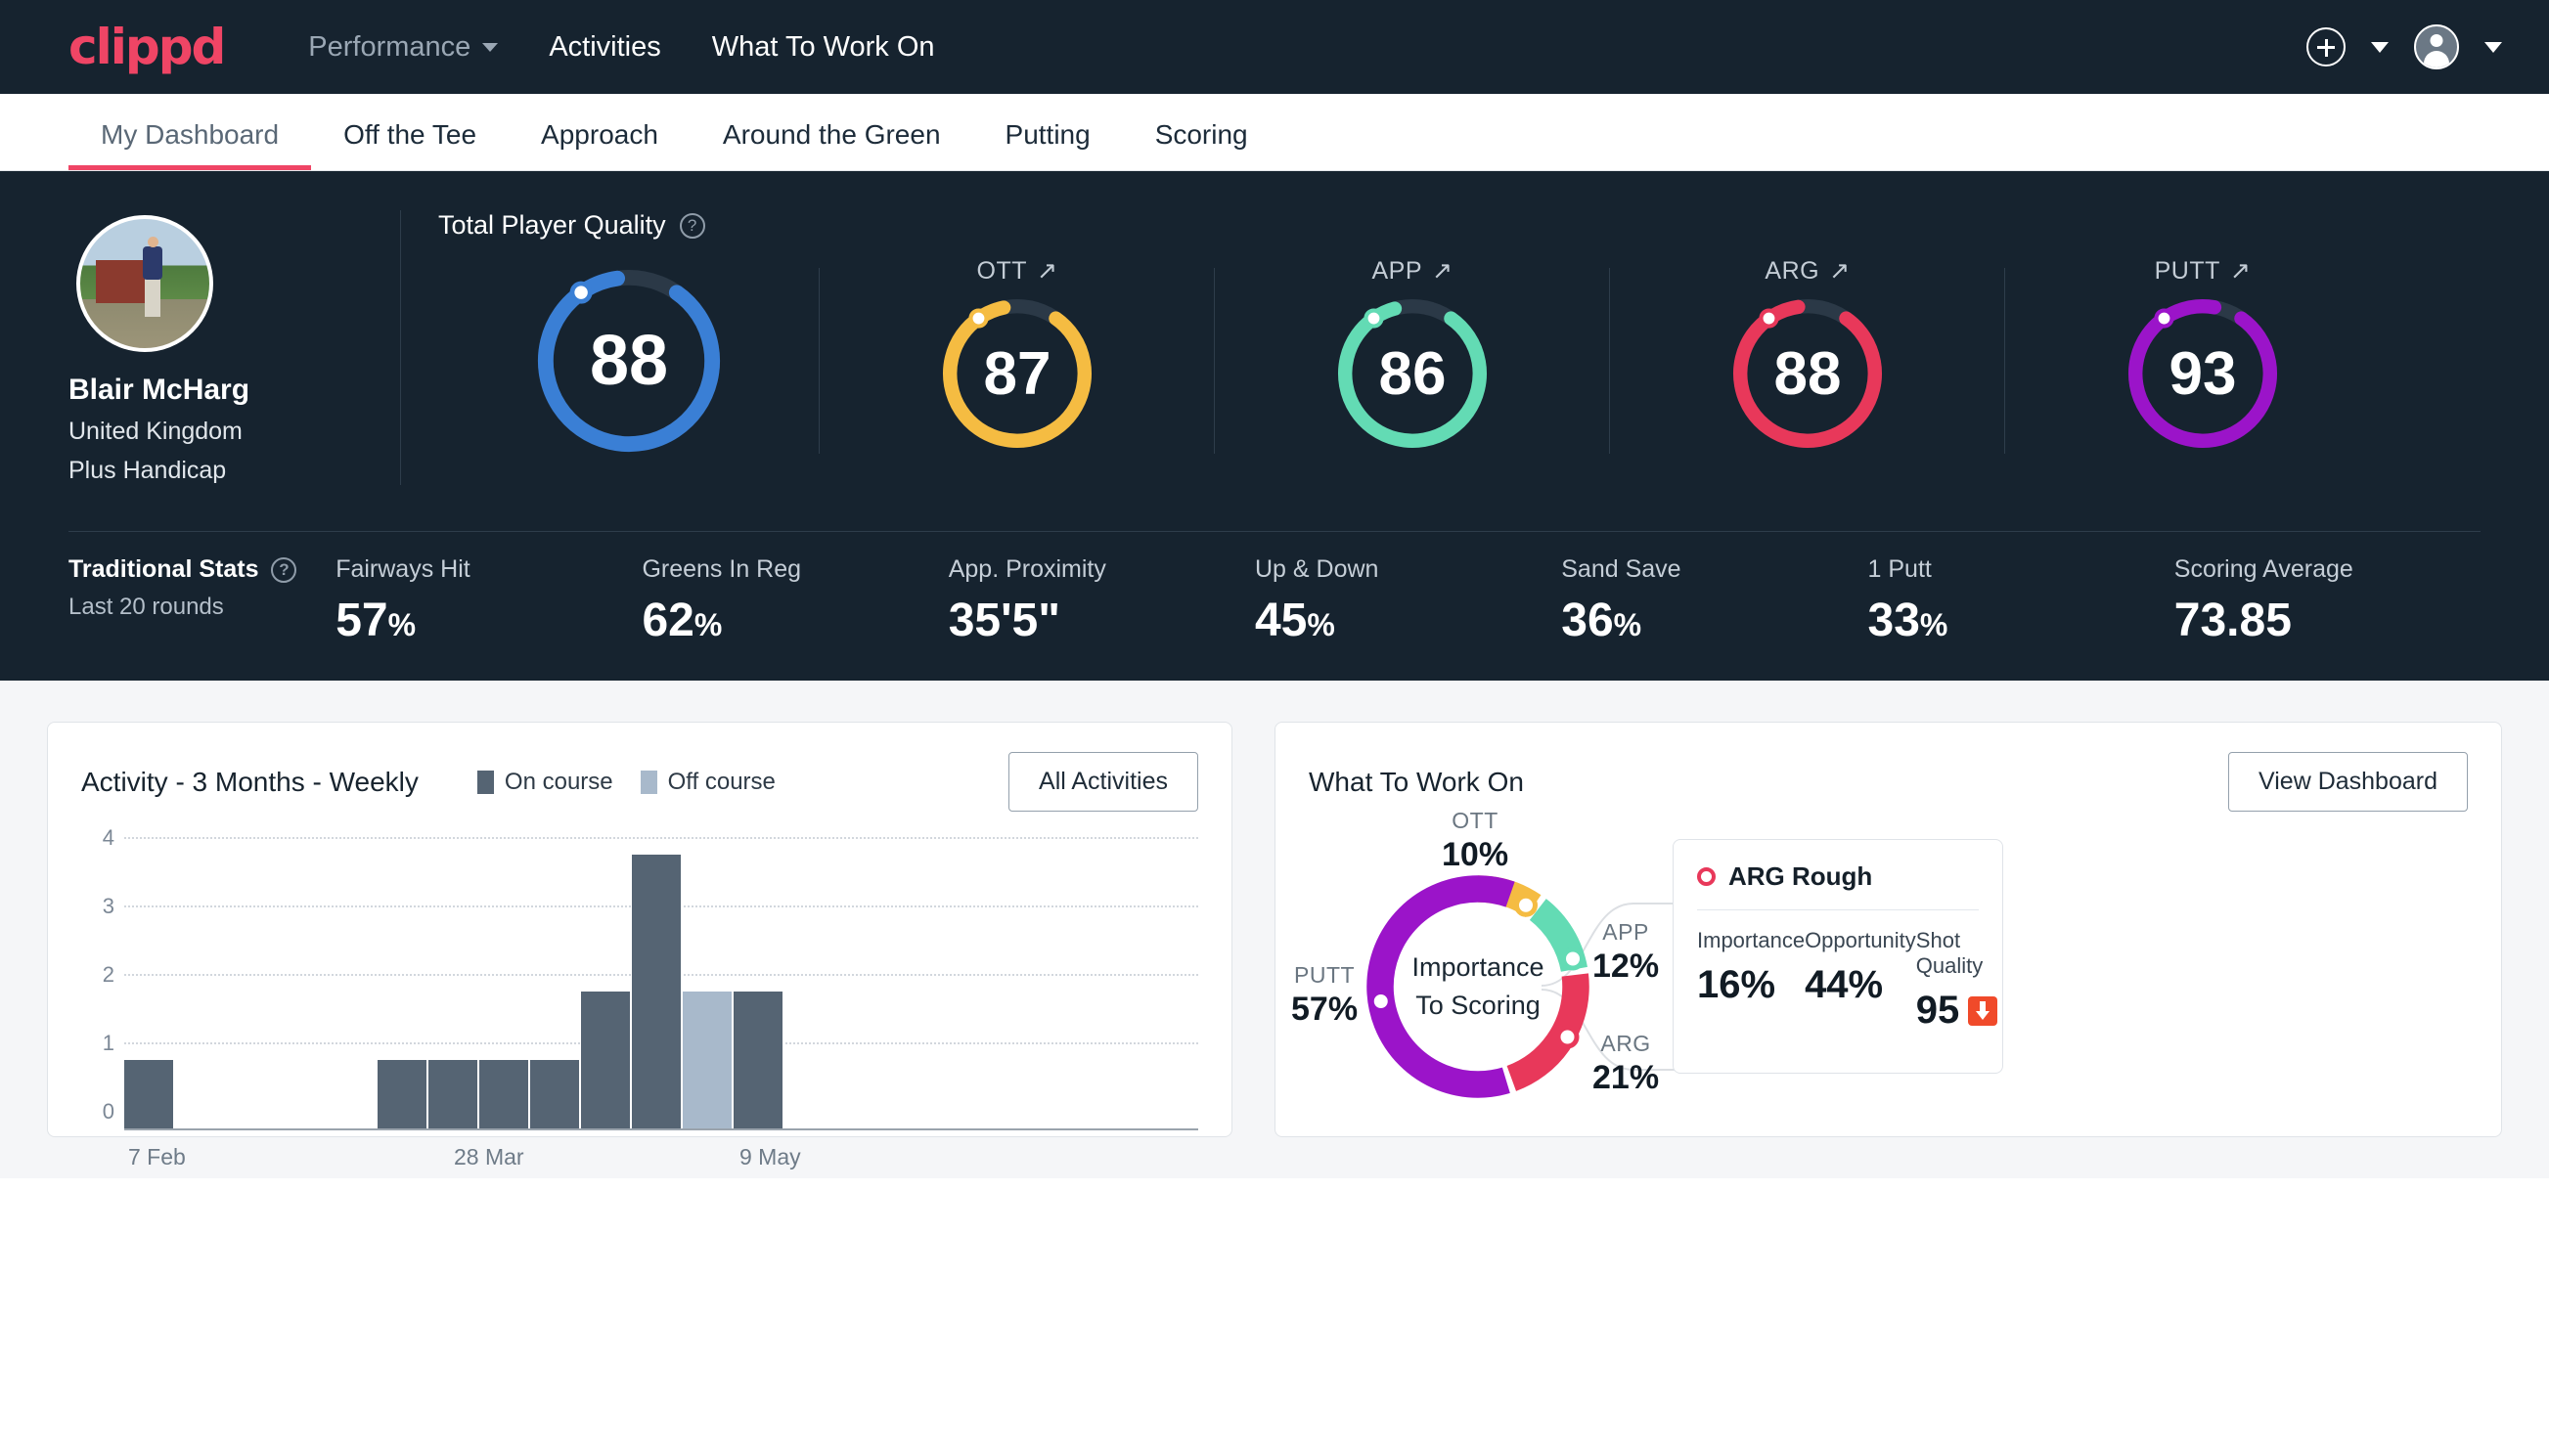 The height and width of the screenshot is (1456, 2549). What do you see at coordinates (2203, 271) in the screenshot?
I see `gauge-putt-label-row: PUTT ↗` at bounding box center [2203, 271].